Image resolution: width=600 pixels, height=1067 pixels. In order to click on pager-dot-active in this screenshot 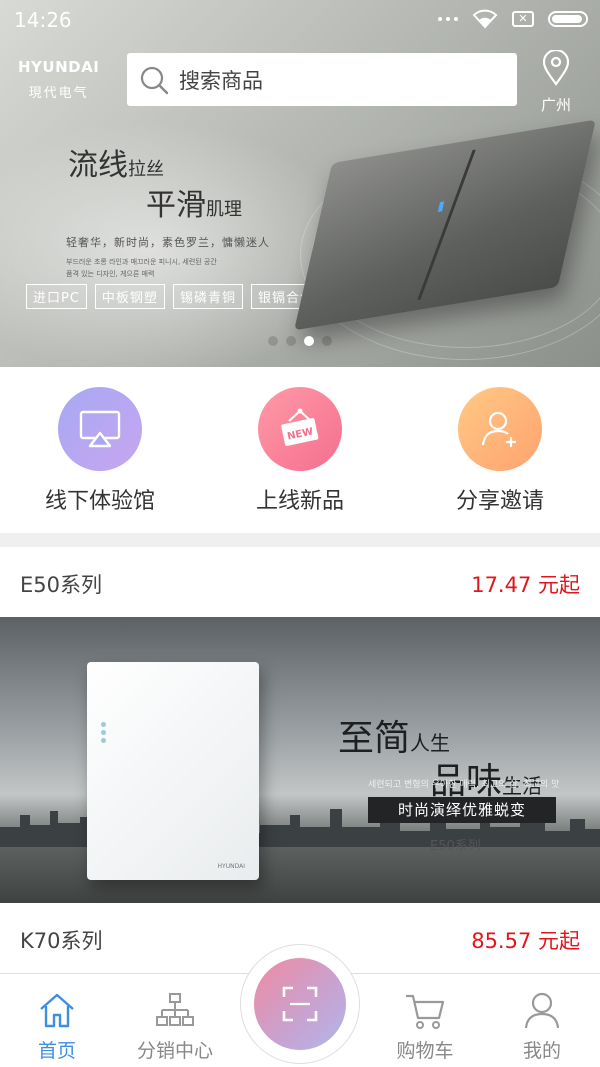, I will do `click(309, 341)`.